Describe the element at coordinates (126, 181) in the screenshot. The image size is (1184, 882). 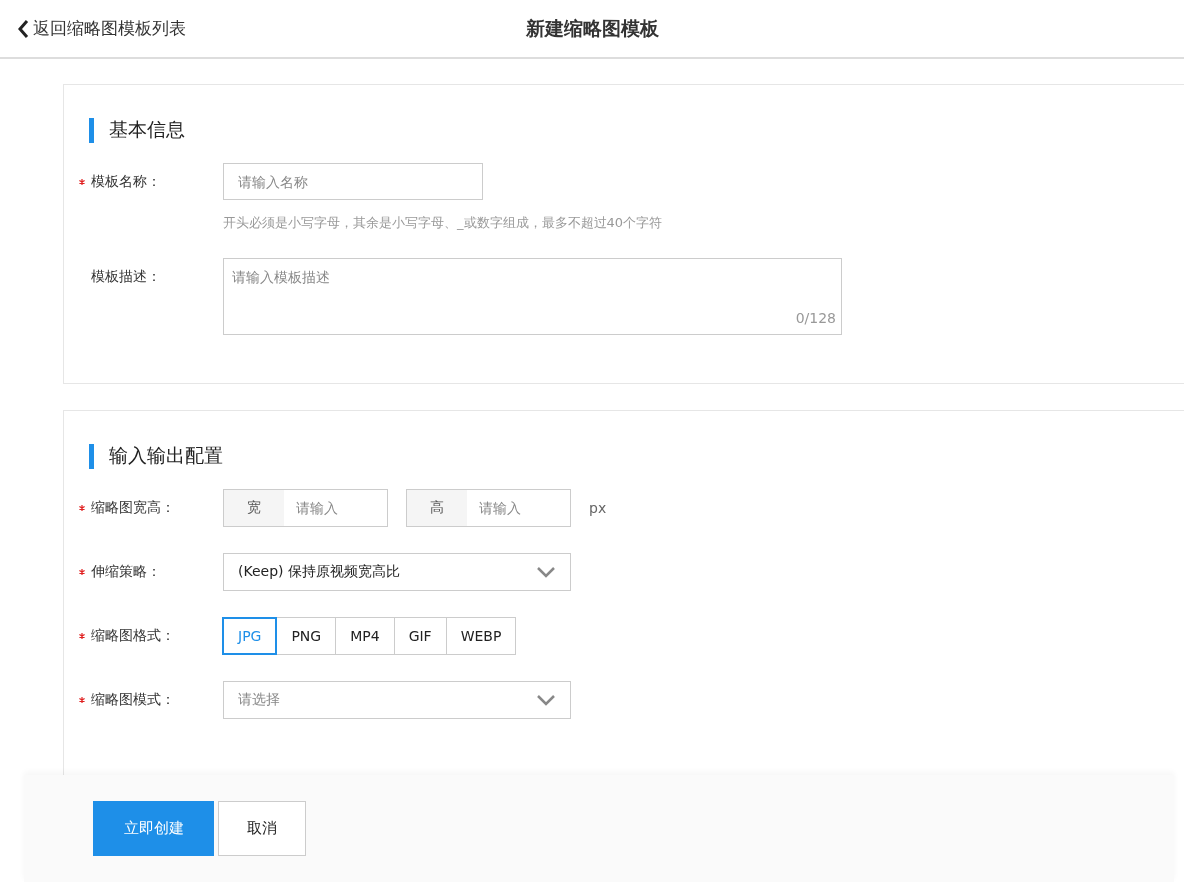
I see `field-label: 模板名称：` at that location.